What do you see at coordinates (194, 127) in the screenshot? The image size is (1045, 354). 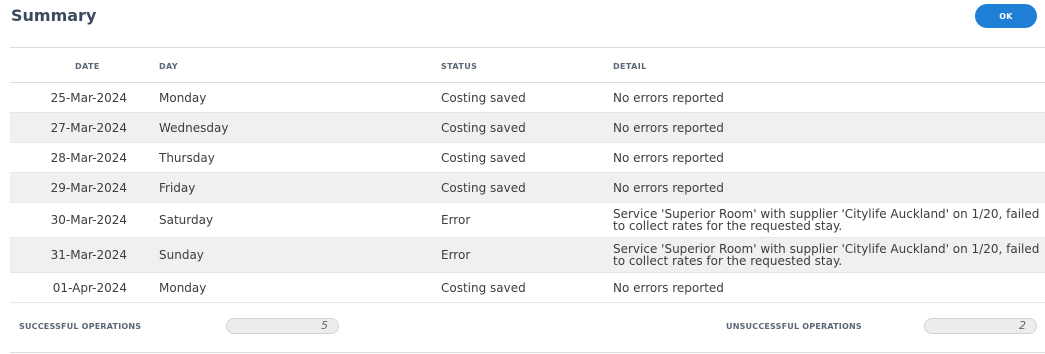 I see `day-cell: Wednesday` at bounding box center [194, 127].